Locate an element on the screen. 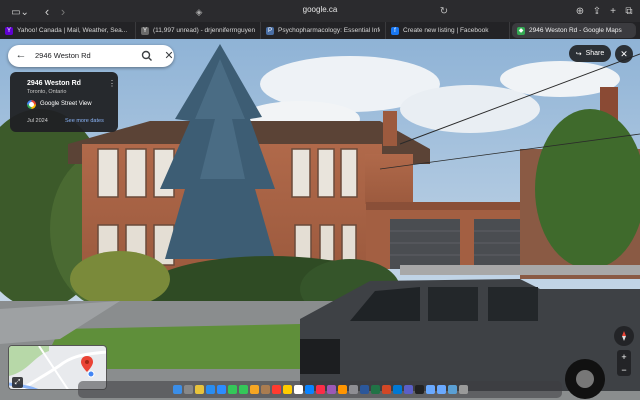 Image resolution: width=640 pixels, height=400 pixels. document-icon: P is located at coordinates (270, 30).